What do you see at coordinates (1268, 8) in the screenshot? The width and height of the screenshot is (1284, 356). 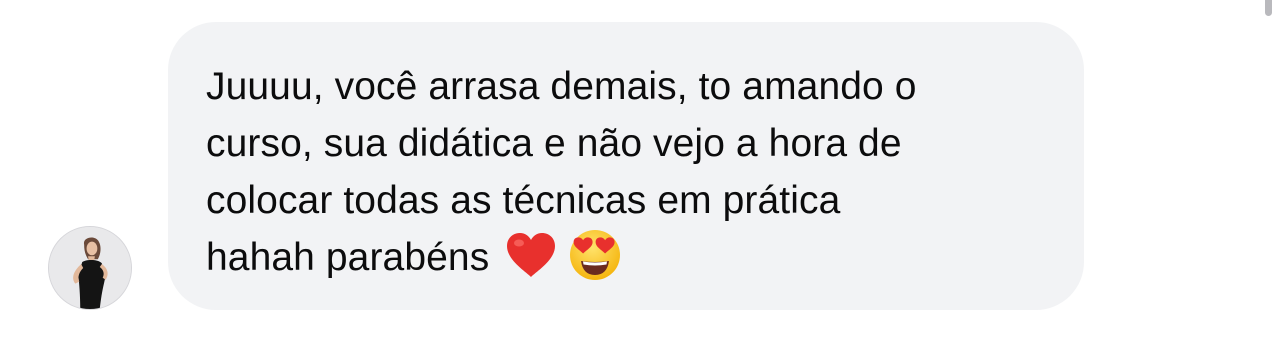 I see `scrollbar` at bounding box center [1268, 8].